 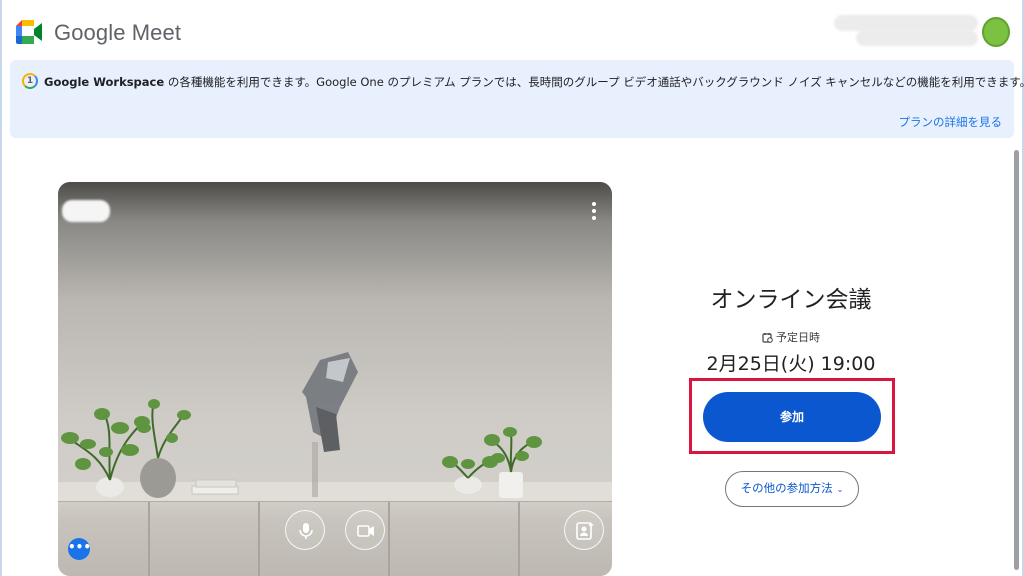 I want to click on header: Google Meet, so click(x=512, y=30).